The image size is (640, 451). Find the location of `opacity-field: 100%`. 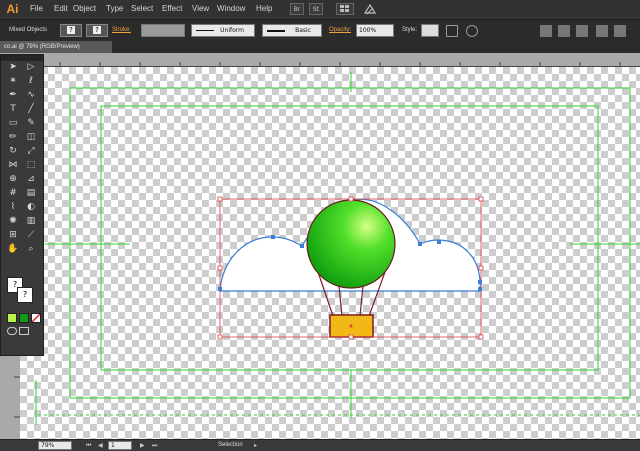

opacity-field: 100% is located at coordinates (375, 30).